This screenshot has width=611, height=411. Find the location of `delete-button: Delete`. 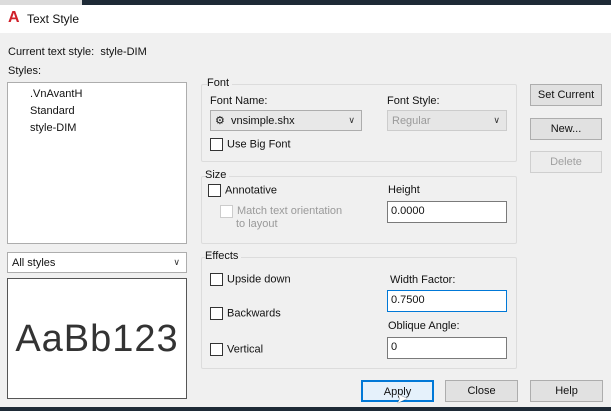

delete-button: Delete is located at coordinates (566, 162).